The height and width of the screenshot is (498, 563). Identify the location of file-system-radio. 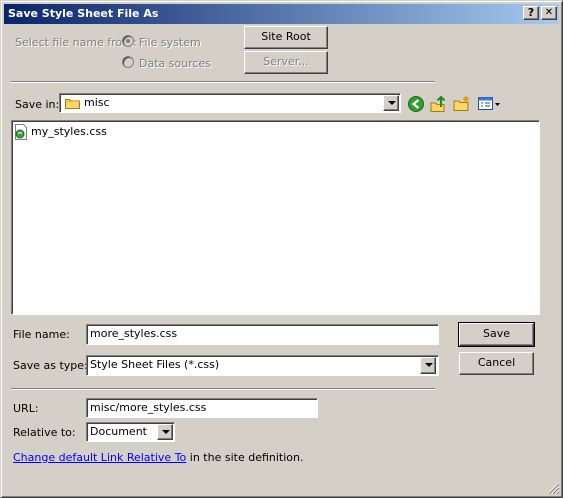
(128, 41).